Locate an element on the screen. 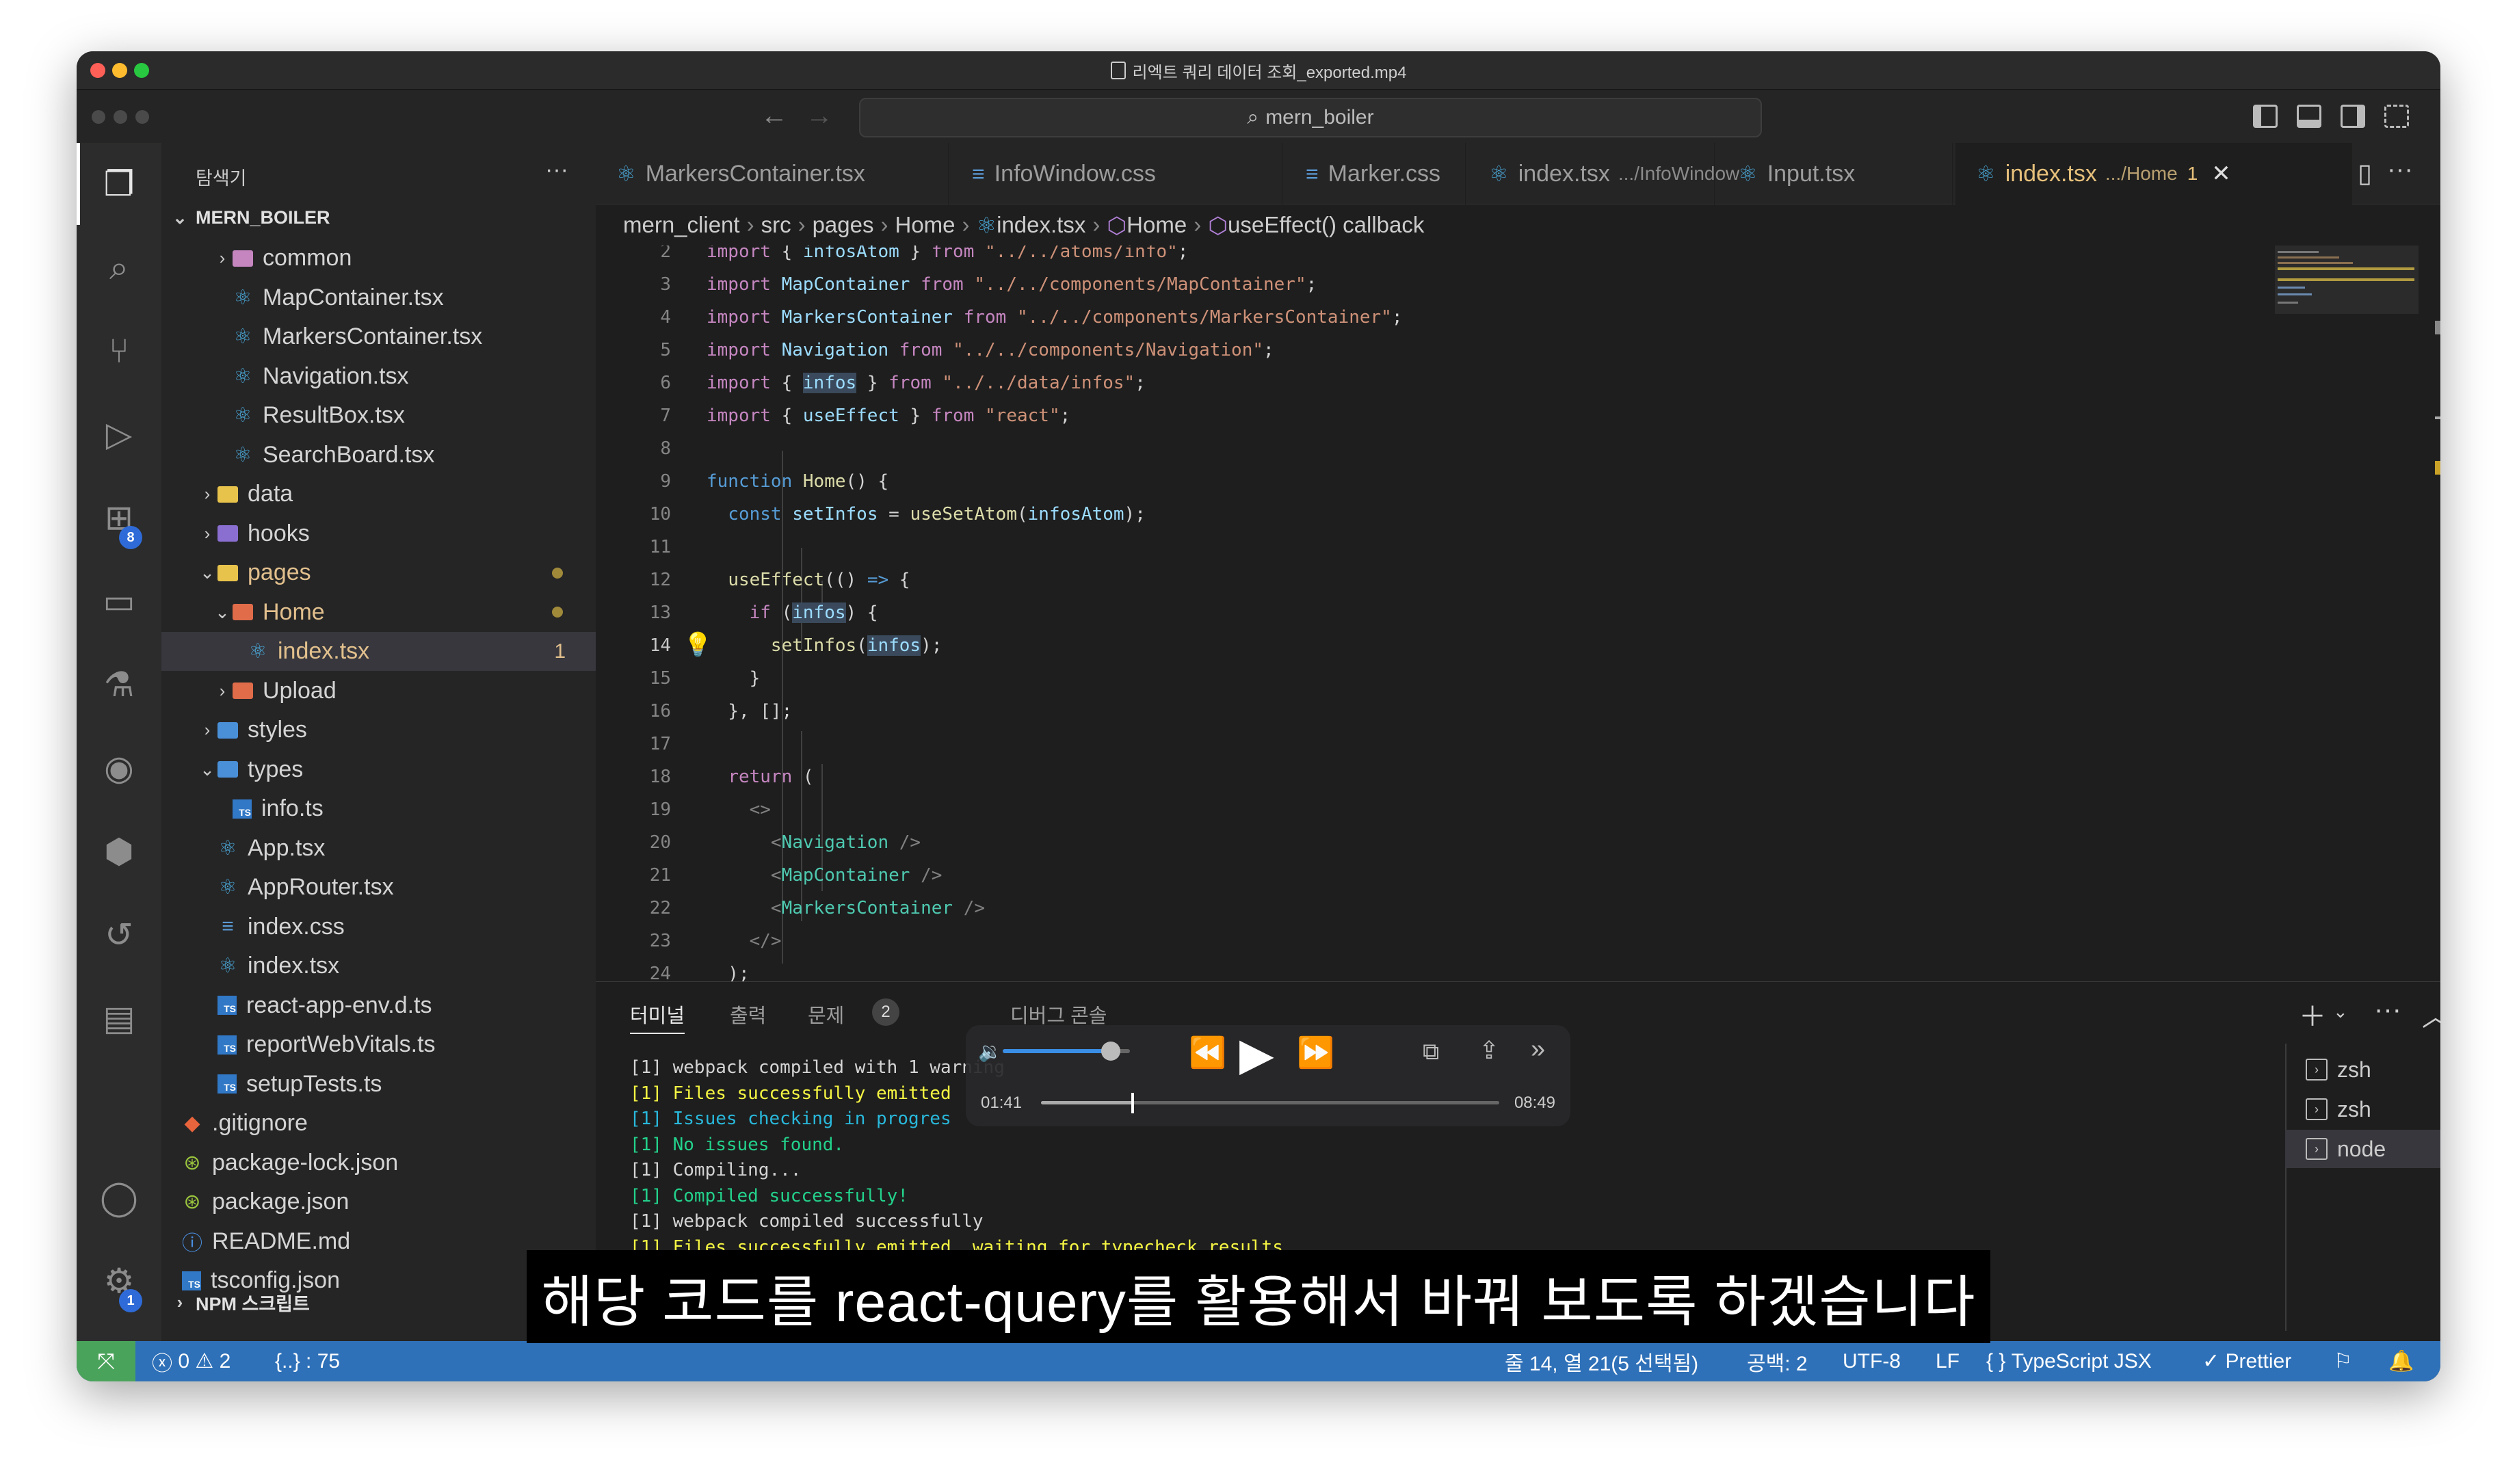 This screenshot has height=1484, width=2517. tab-terminal: 터미널 is located at coordinates (657, 1017).